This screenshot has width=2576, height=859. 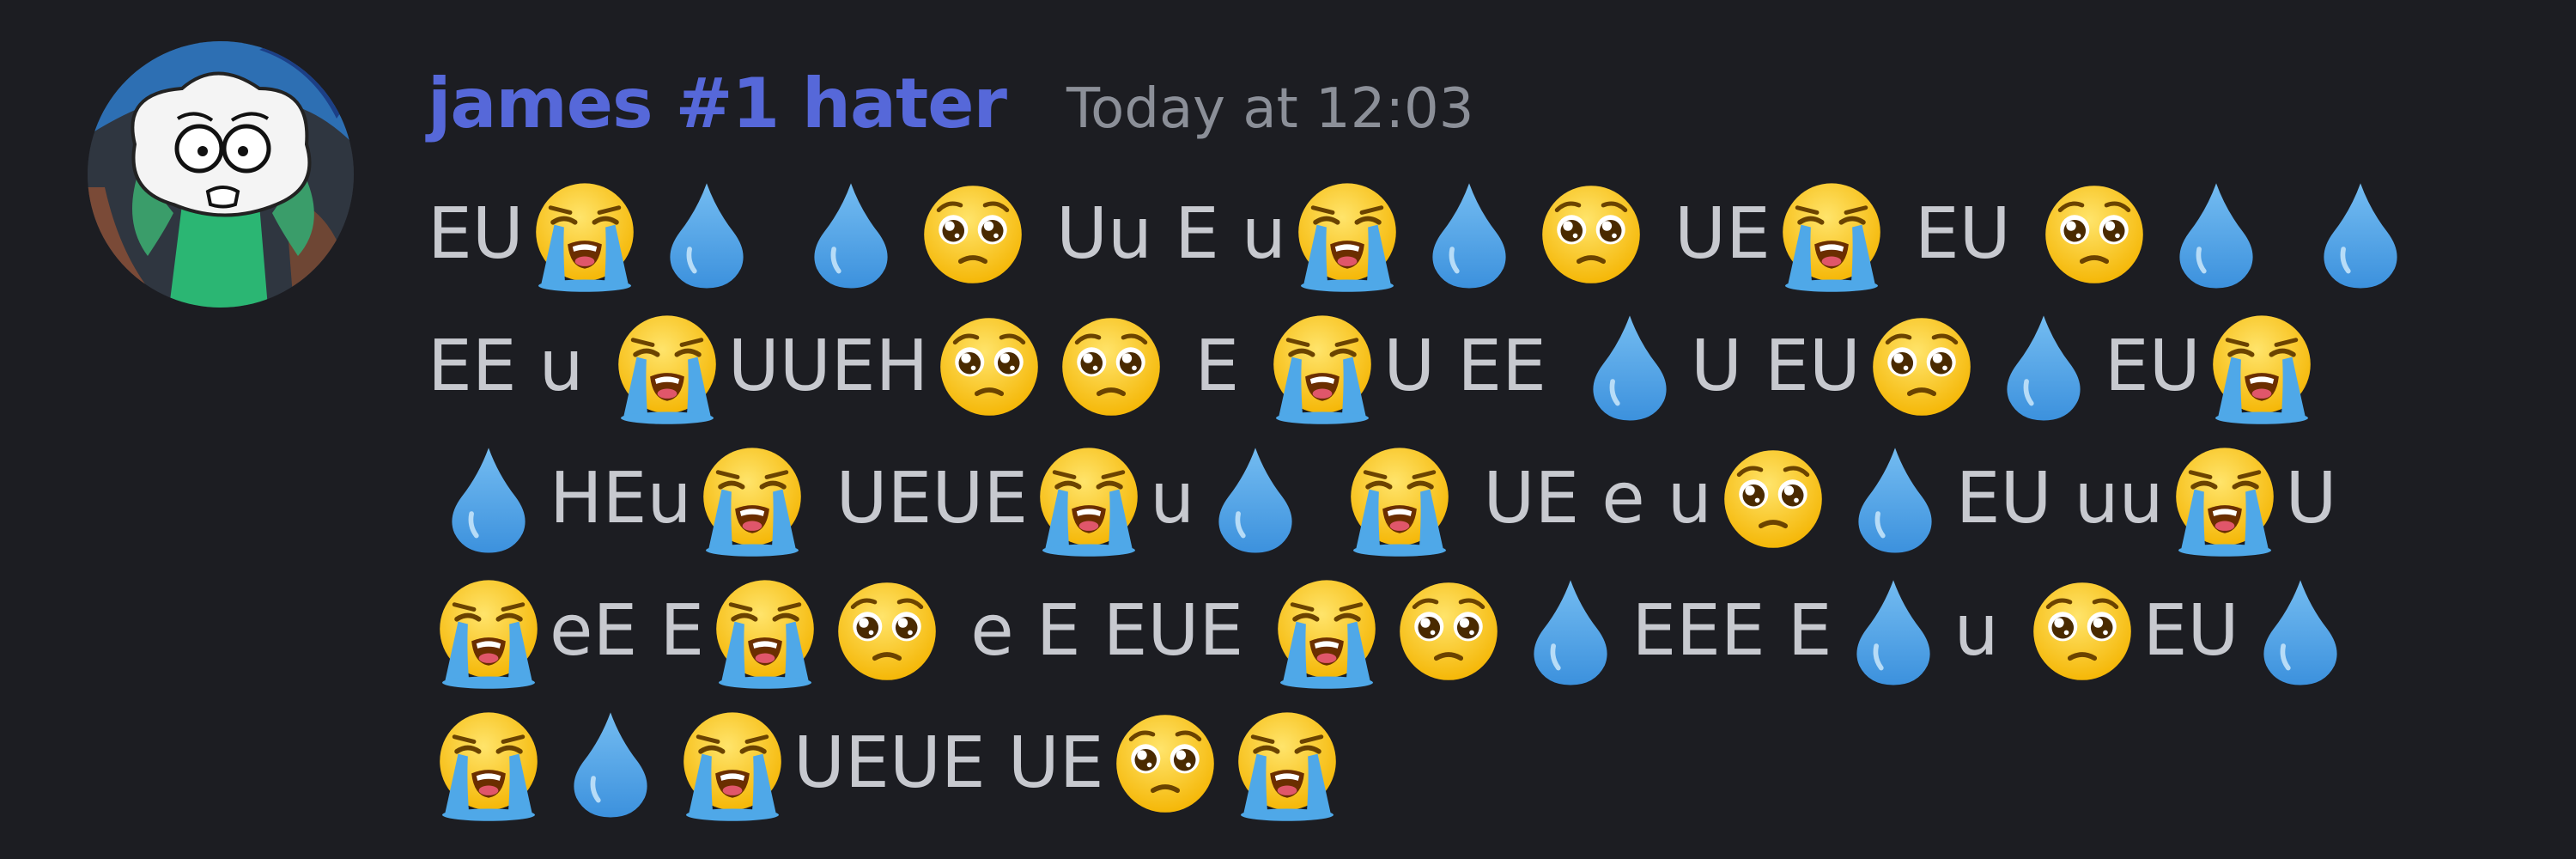 I want to click on message-text: UEUE, so click(x=921, y=498).